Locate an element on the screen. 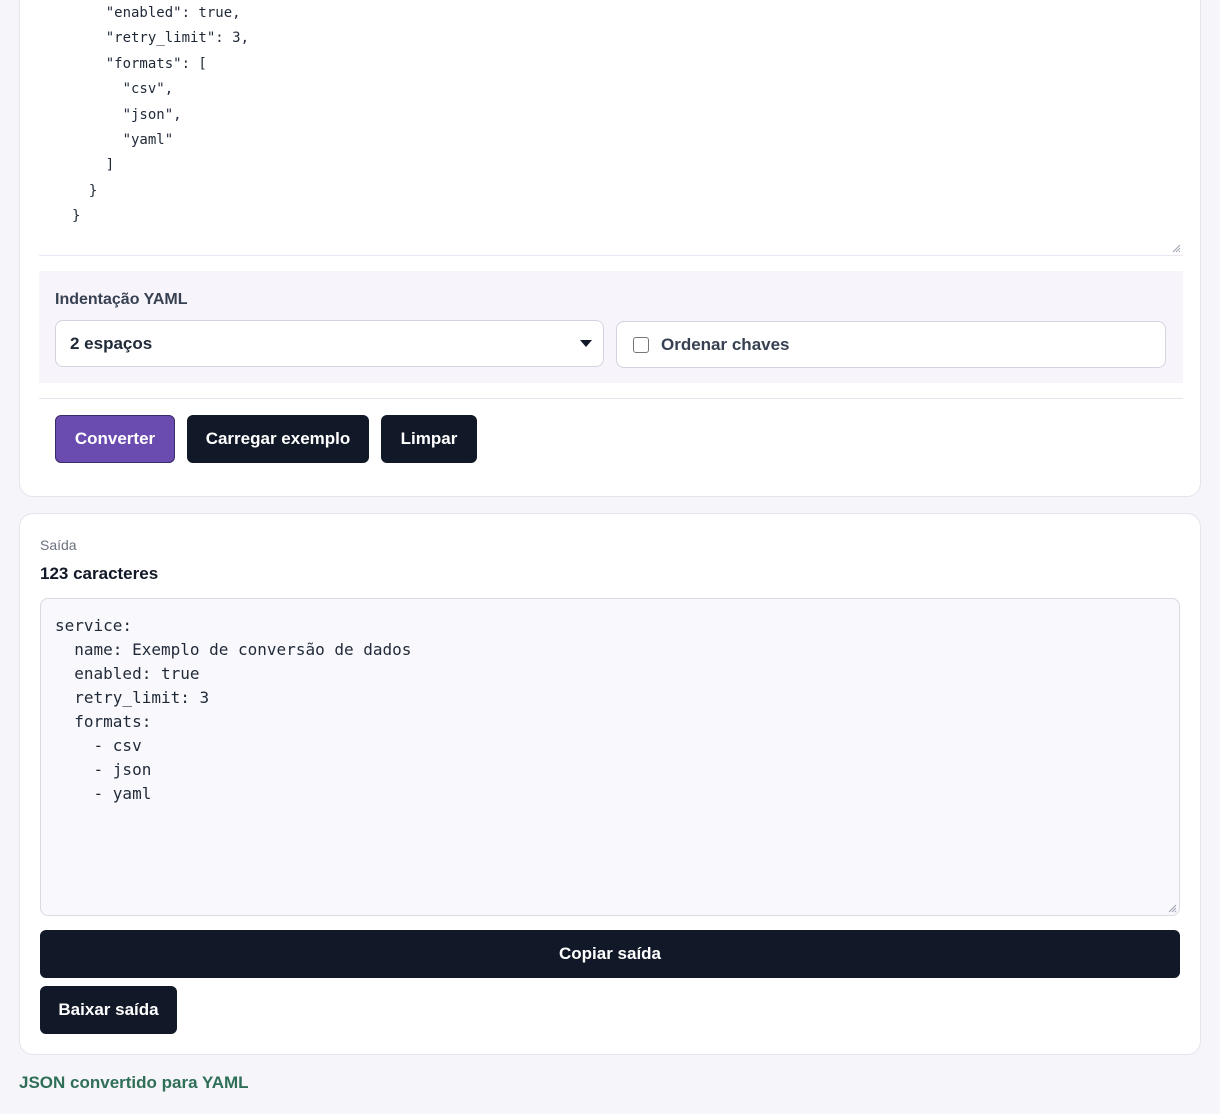 This screenshot has width=1220, height=1114. clear-button: Limpar is located at coordinates (429, 439).